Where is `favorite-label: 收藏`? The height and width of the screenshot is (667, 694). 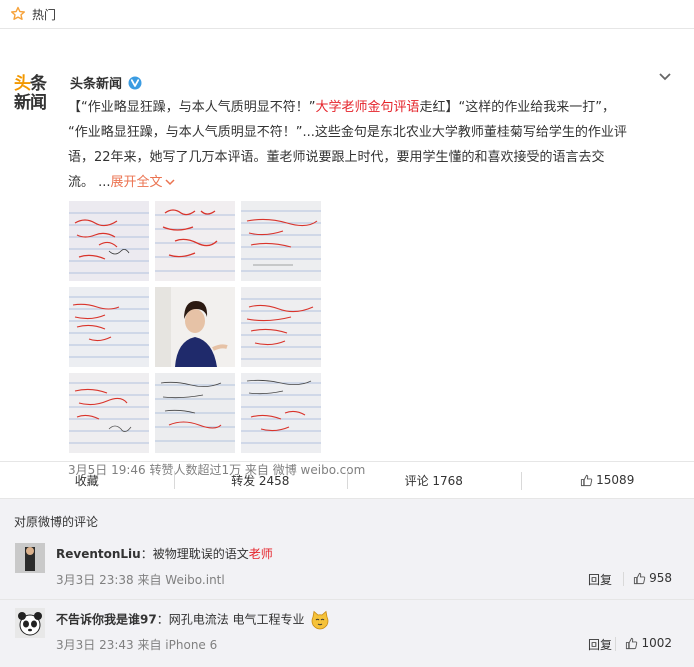 favorite-label: 收藏 is located at coordinates (87, 480).